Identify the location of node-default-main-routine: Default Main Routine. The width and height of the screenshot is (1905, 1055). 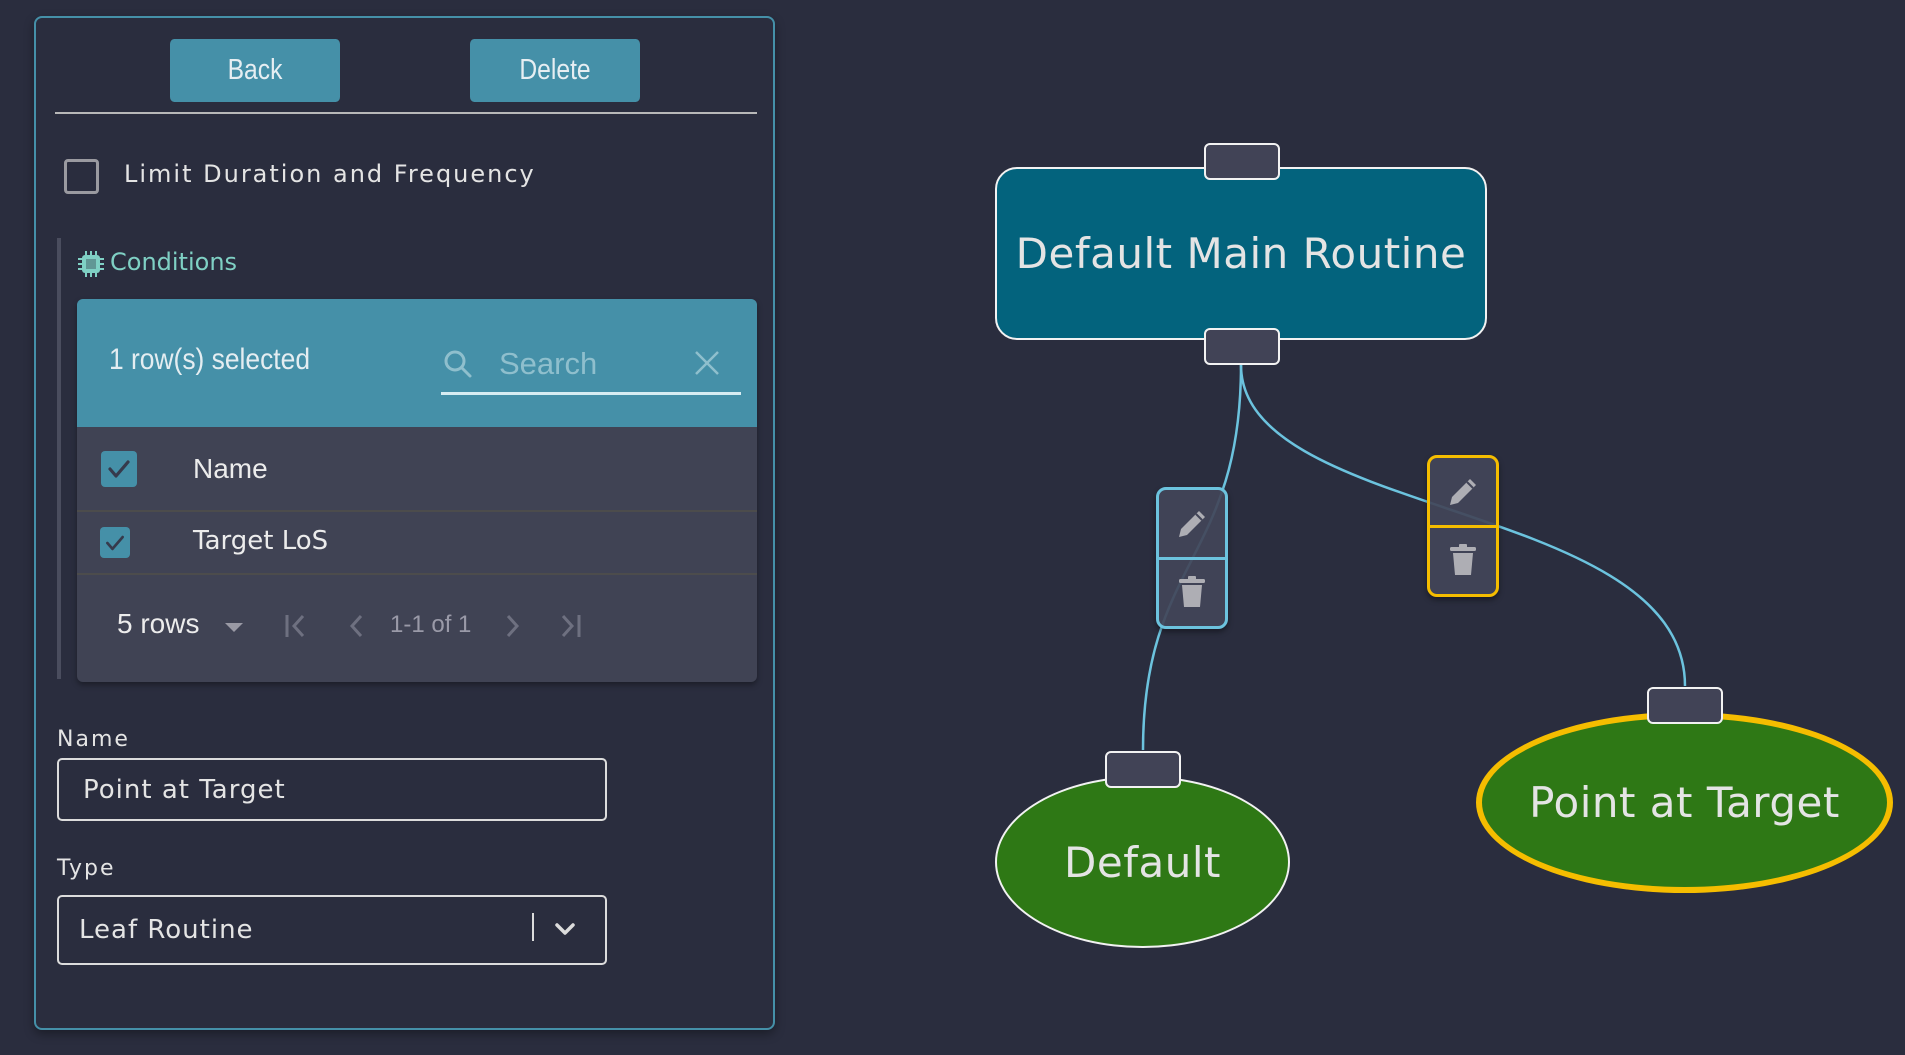
(1241, 253).